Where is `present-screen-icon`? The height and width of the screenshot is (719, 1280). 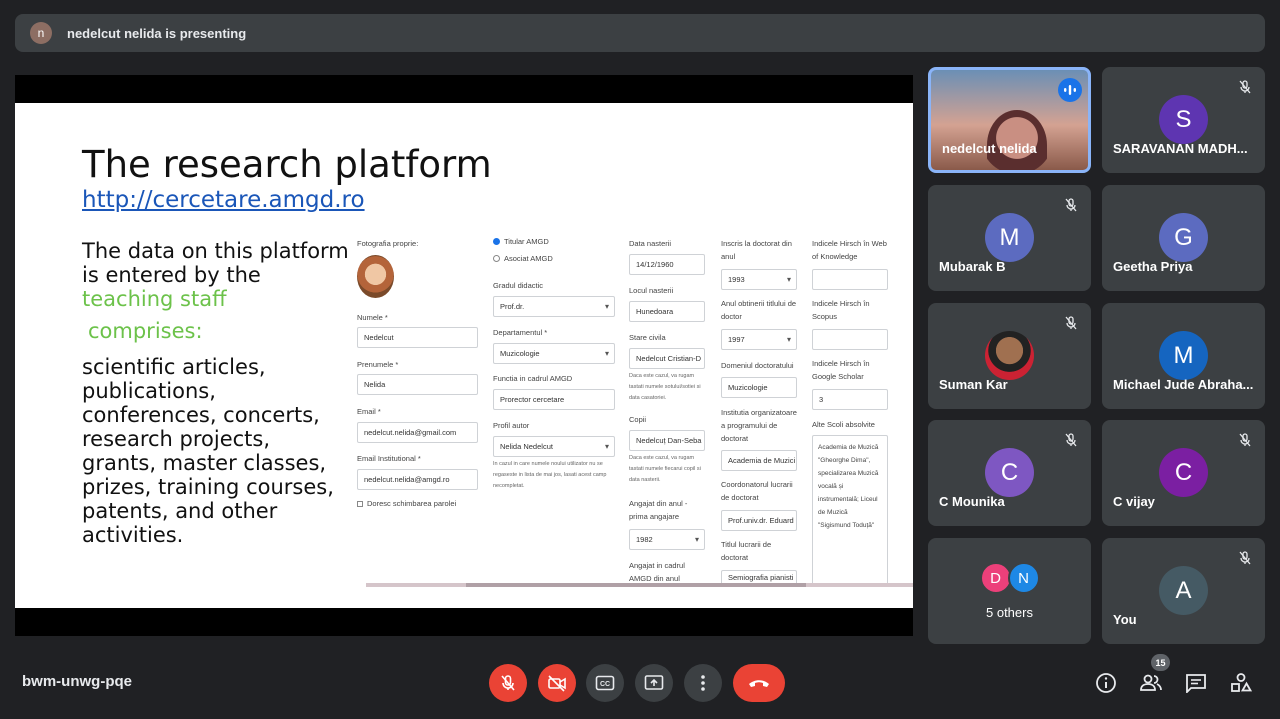 present-screen-icon is located at coordinates (654, 682).